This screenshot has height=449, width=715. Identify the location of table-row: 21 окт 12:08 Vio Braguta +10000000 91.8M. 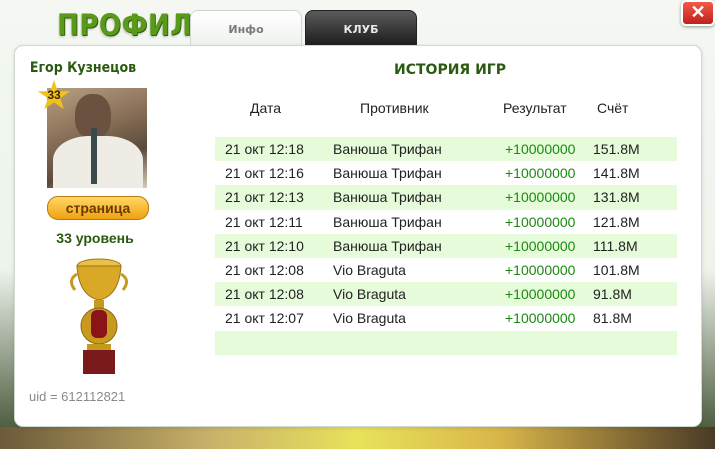
(446, 294).